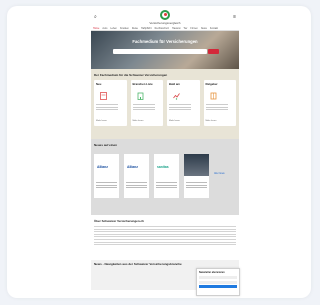 The height and width of the screenshot is (305, 320). I want to click on newsletter-email-field, so click(218, 277).